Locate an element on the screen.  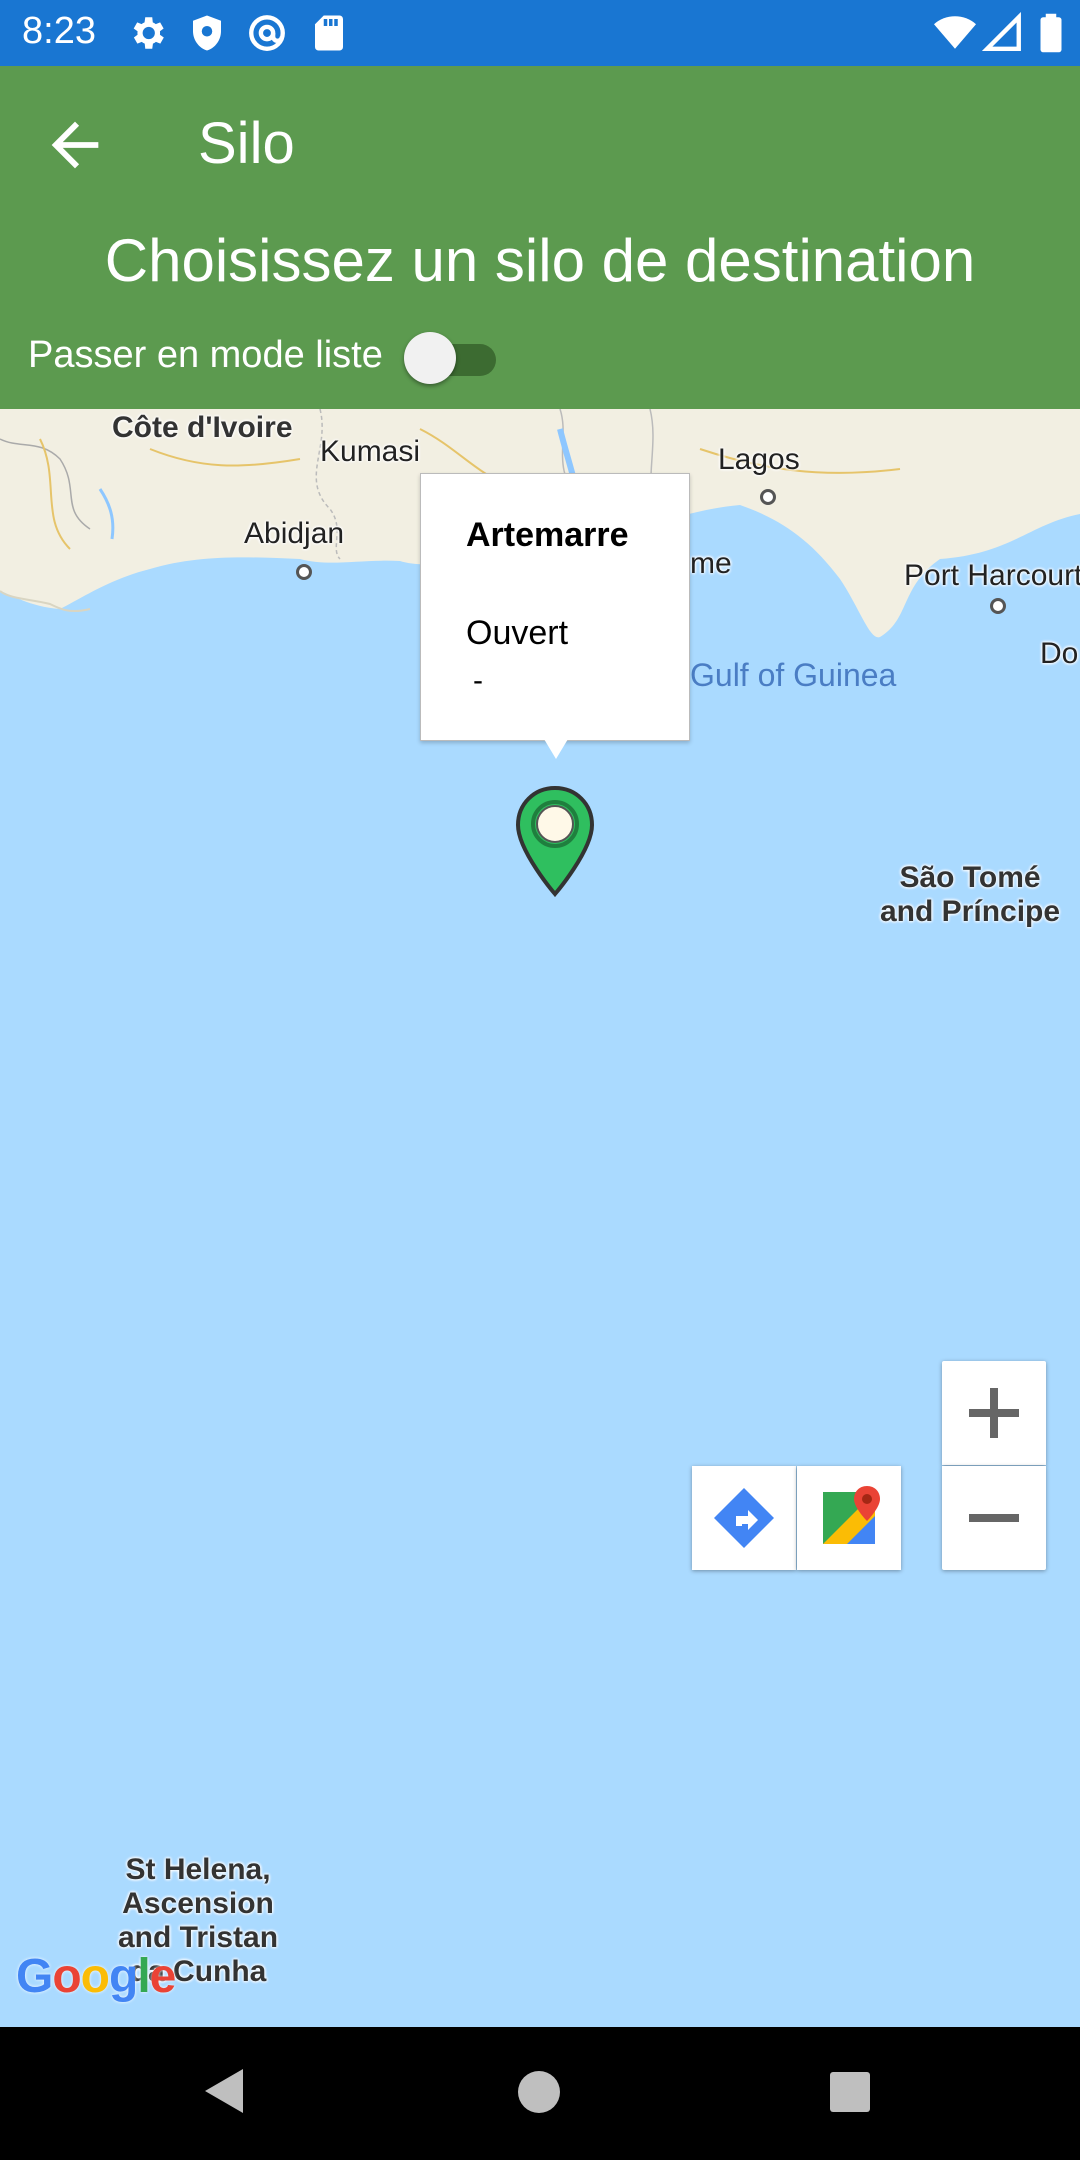
plus-icon-v is located at coordinates (994, 1413).